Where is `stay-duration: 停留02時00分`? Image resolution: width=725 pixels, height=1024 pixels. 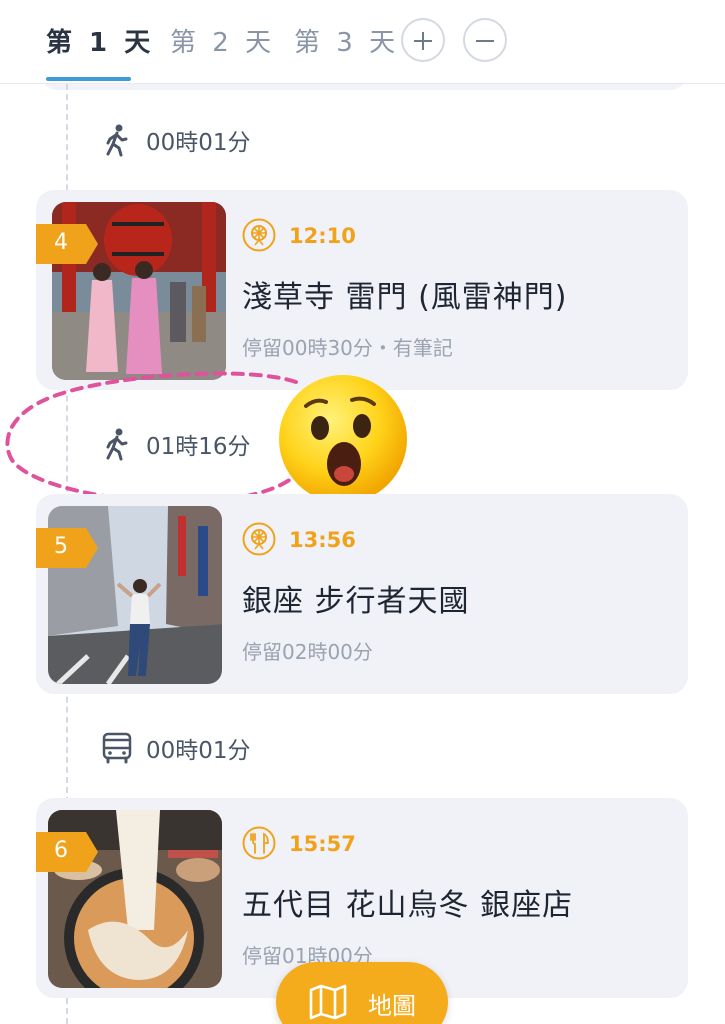 stay-duration: 停留02時00分 is located at coordinates (307, 652).